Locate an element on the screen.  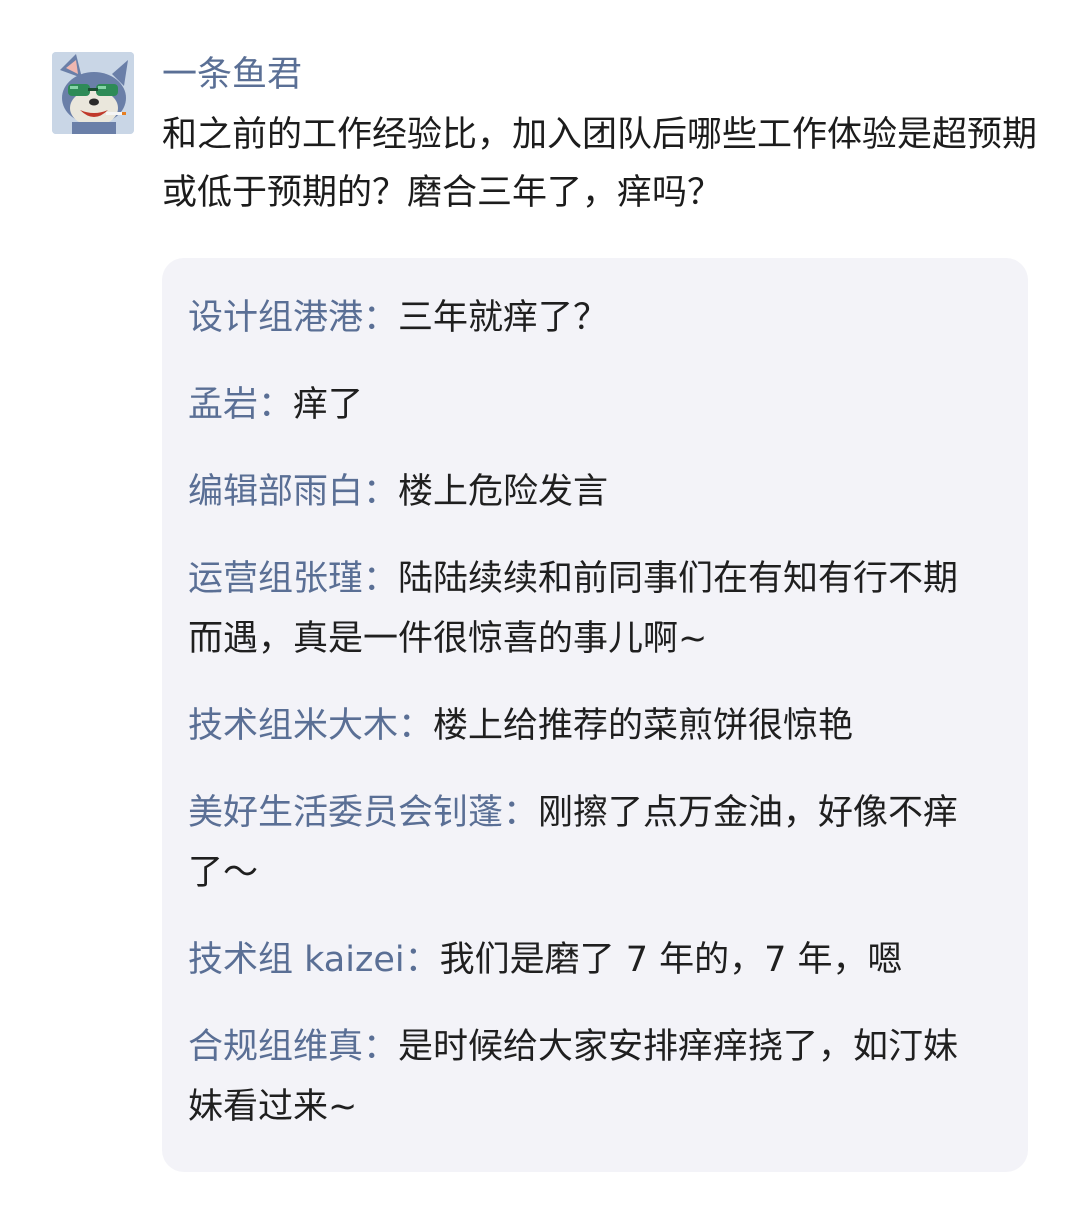
reply-author: 技术组米大木 is located at coordinates (293, 726).